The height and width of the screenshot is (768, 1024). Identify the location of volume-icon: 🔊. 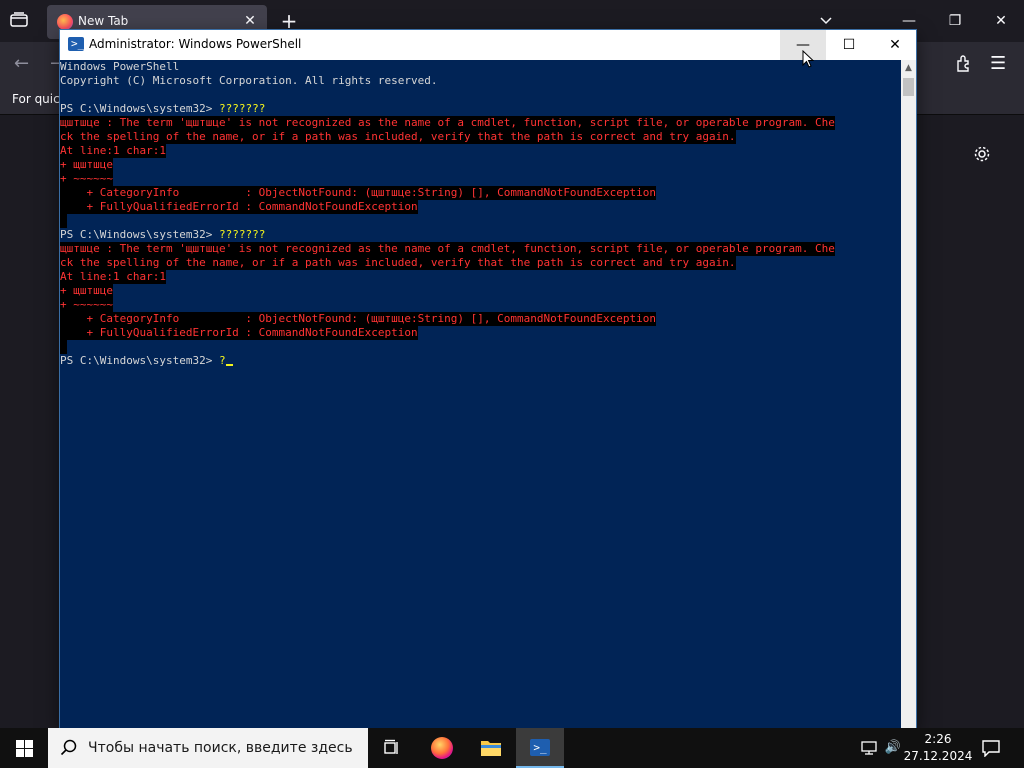
(893, 748).